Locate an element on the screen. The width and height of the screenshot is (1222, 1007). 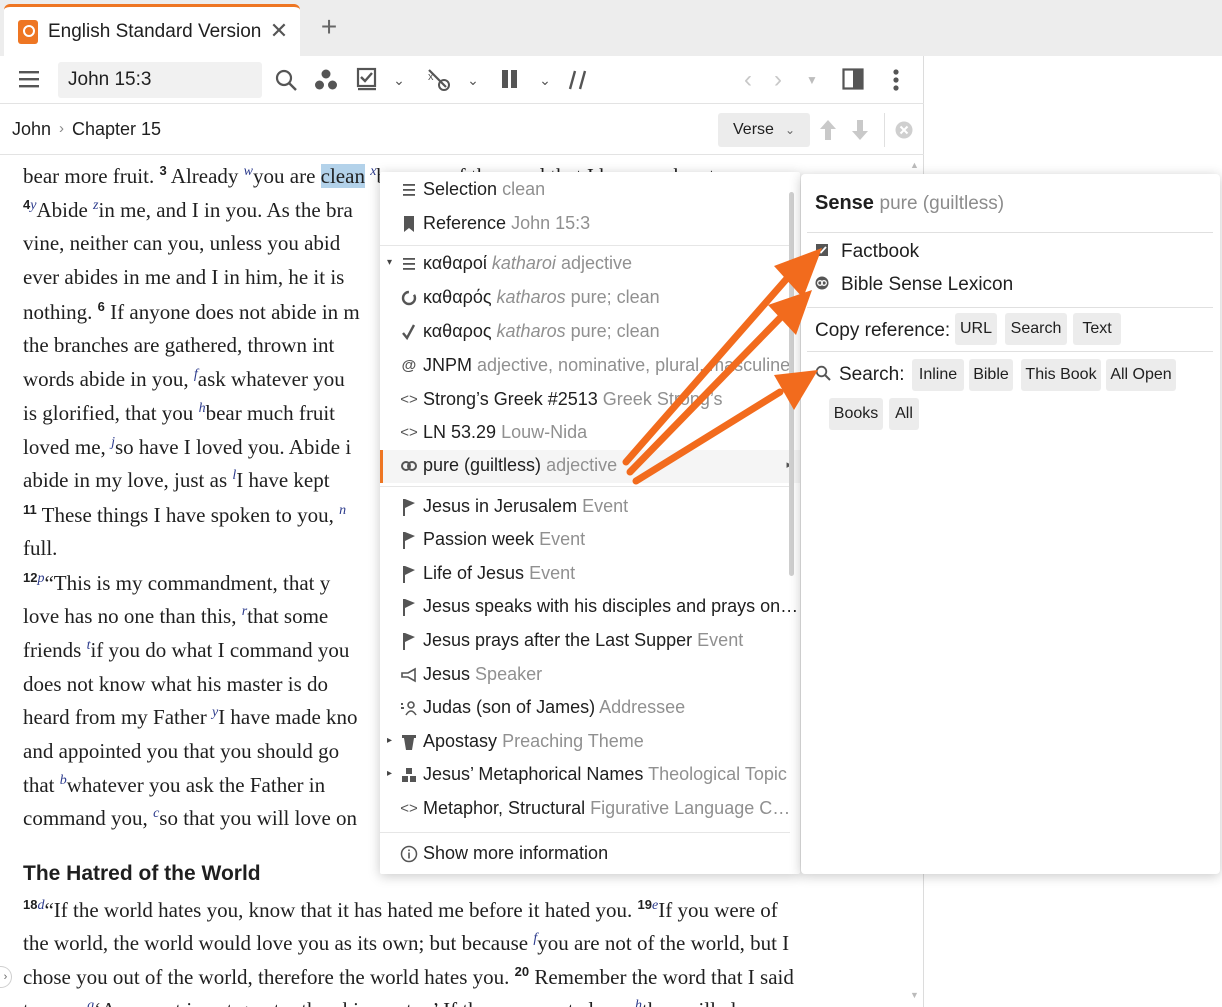
menu-item-strongs: <> Strong’s Greek #2513 Greek Strong’s is located at coordinates (590, 400).